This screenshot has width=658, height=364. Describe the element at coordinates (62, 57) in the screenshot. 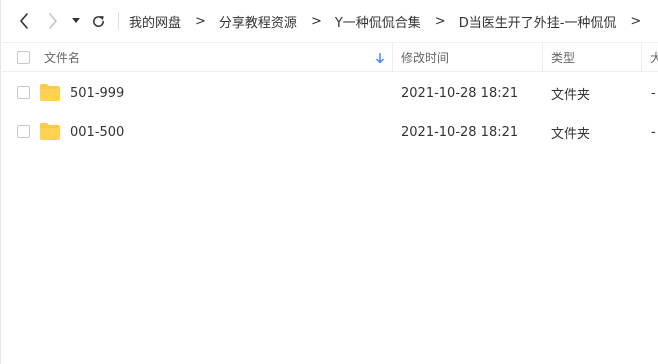

I see `column-header-name: 文件名` at that location.